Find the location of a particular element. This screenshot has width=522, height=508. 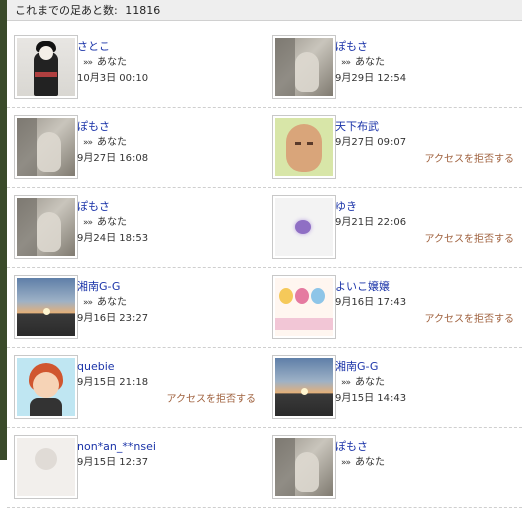

visitor-entry: quebie 9月15日 21:18 アクセスを拒否する is located at coordinates (135, 387).